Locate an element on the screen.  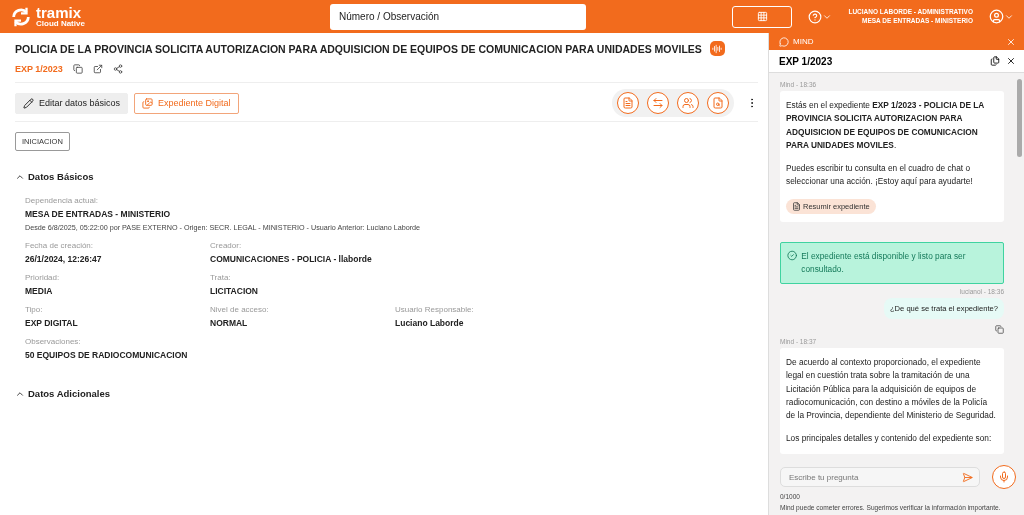
field-value: MEDIA is located at coordinates (39, 291).